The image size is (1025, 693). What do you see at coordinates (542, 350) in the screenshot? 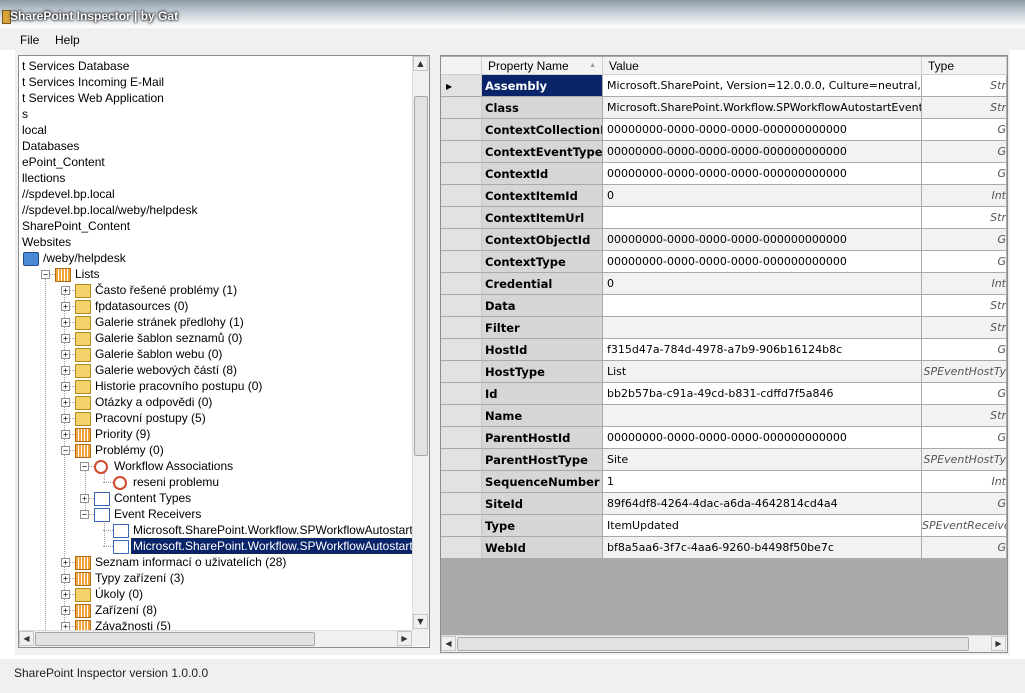
I see `property-name-cell: HostId` at bounding box center [542, 350].